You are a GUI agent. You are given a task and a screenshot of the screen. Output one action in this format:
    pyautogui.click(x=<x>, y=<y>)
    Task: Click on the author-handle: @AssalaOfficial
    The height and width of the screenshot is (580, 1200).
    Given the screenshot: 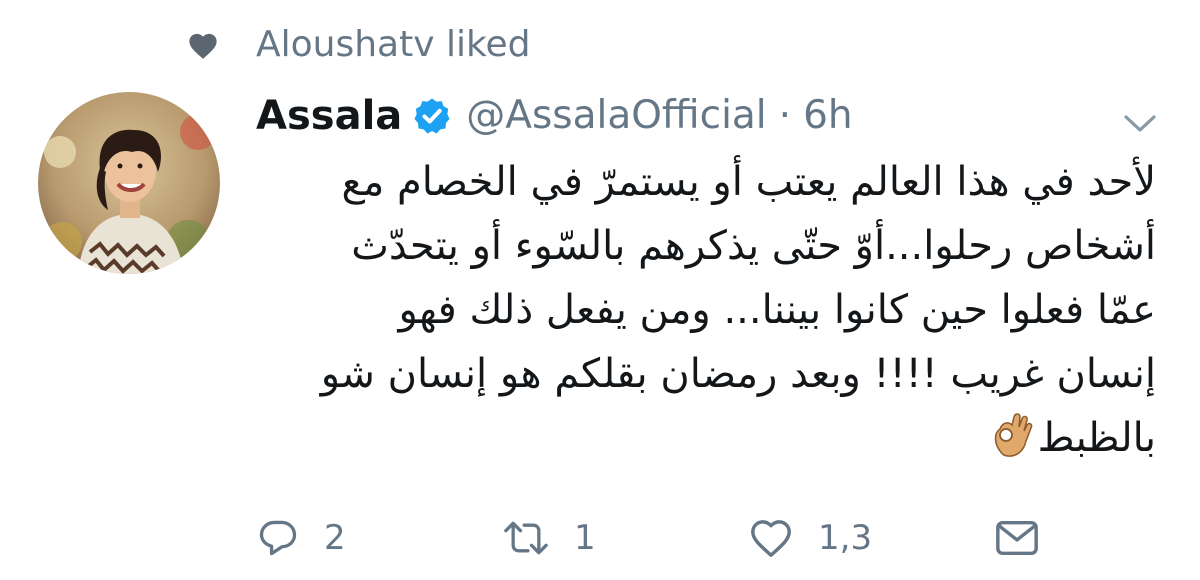 What is the action you would take?
    pyautogui.click(x=616, y=116)
    